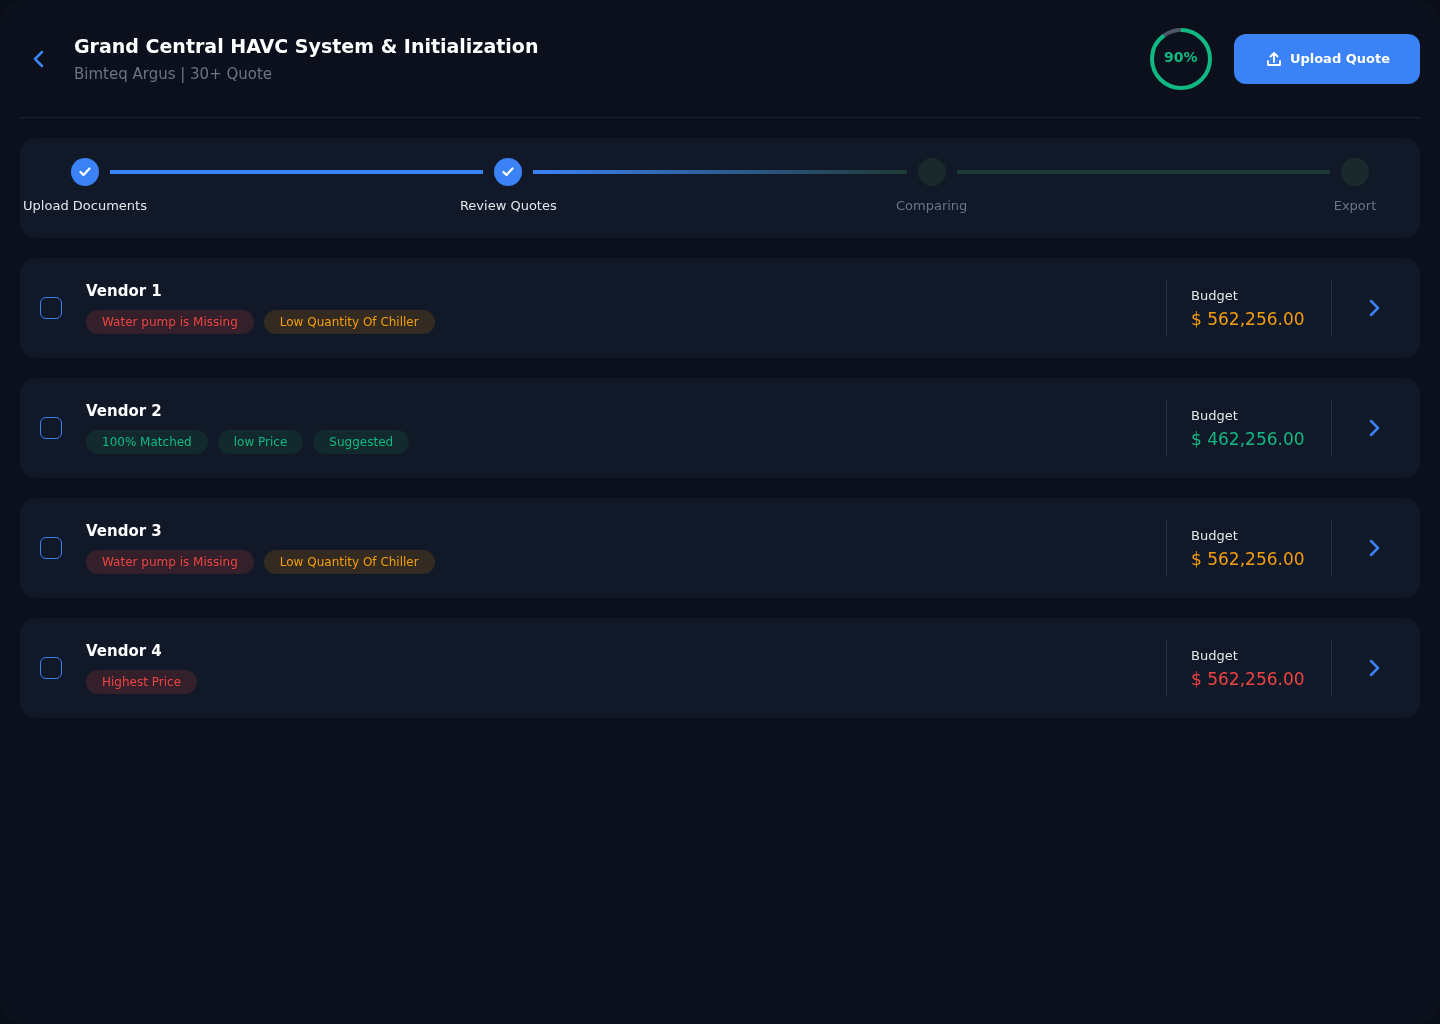 The image size is (1440, 1024). Describe the element at coordinates (124, 411) in the screenshot. I see `vendor-name: Vendor 2` at that location.